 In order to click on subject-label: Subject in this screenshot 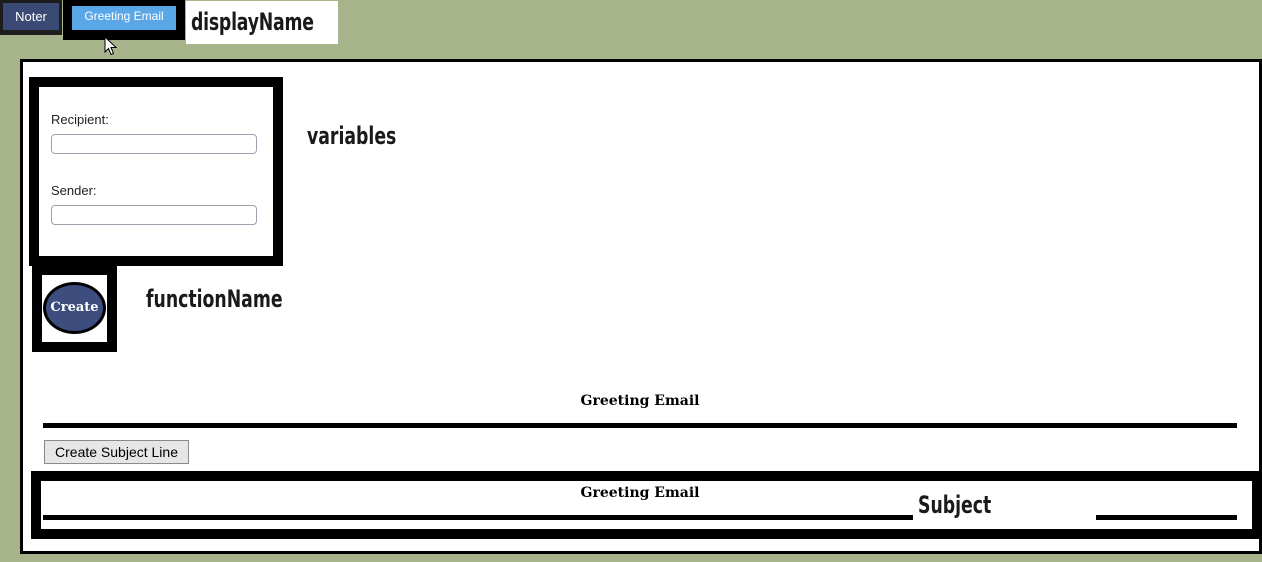, I will do `click(955, 505)`.